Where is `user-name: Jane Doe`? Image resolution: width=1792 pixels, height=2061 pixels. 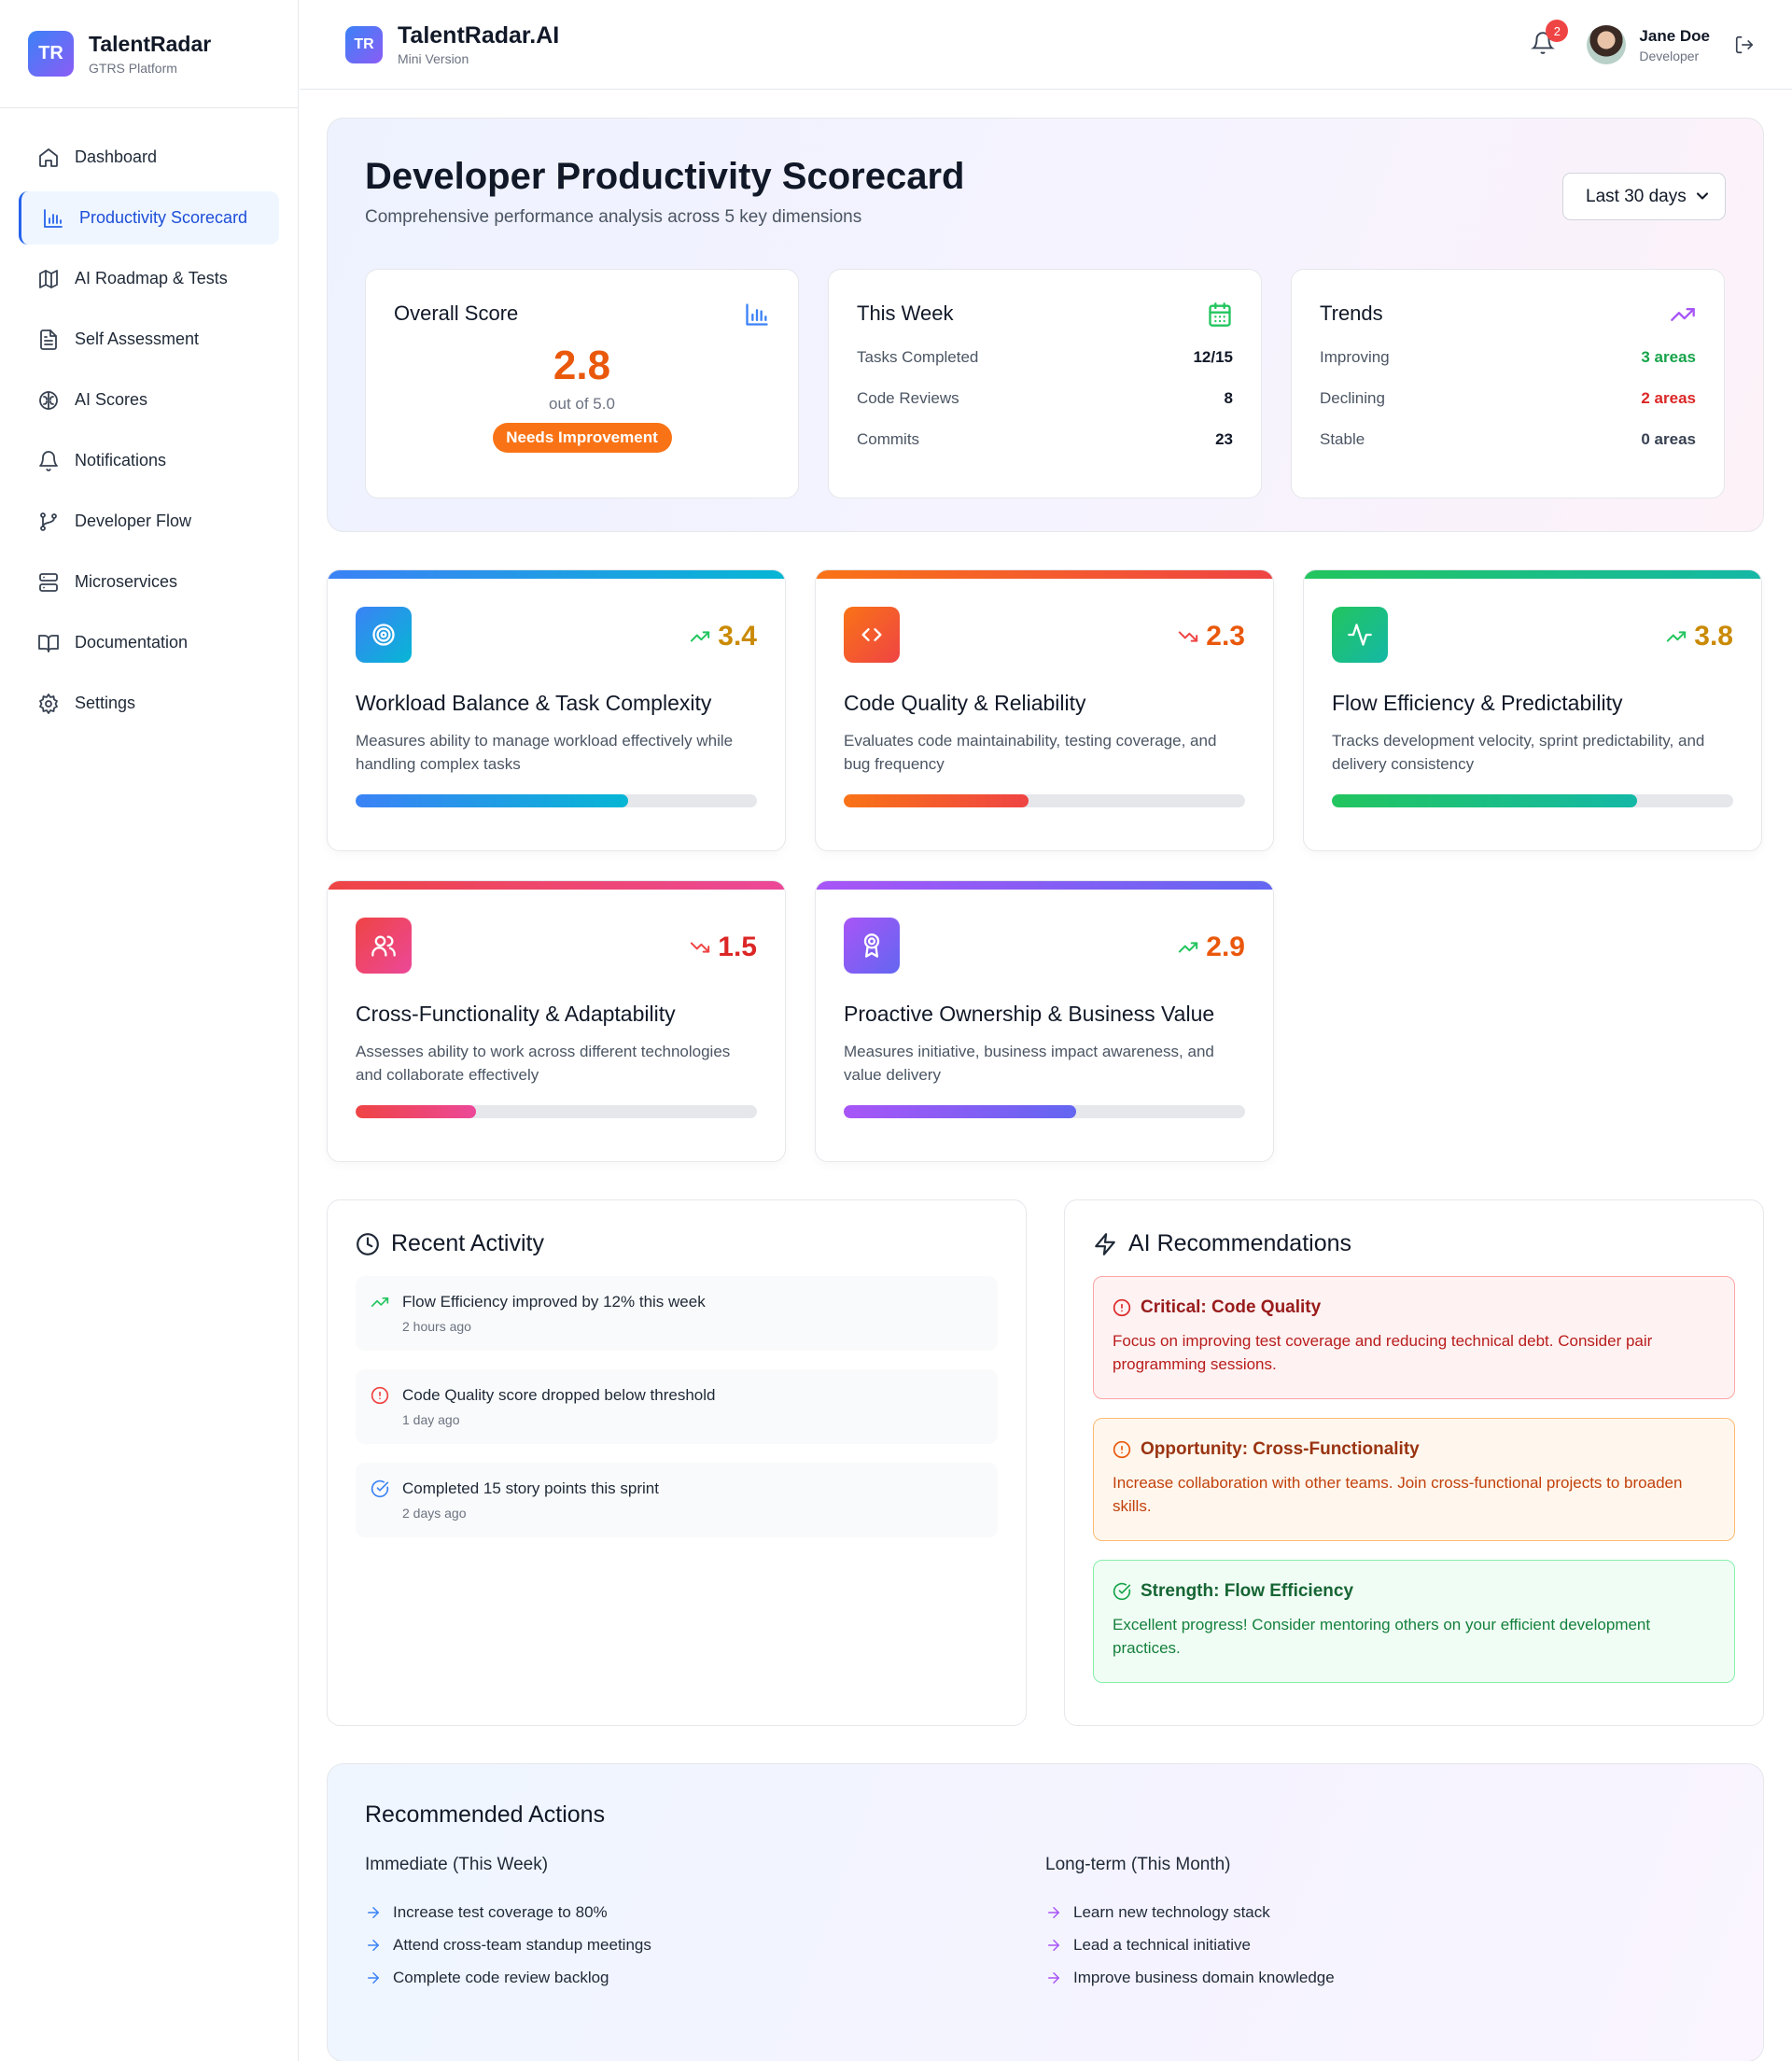 user-name: Jane Doe is located at coordinates (1674, 35).